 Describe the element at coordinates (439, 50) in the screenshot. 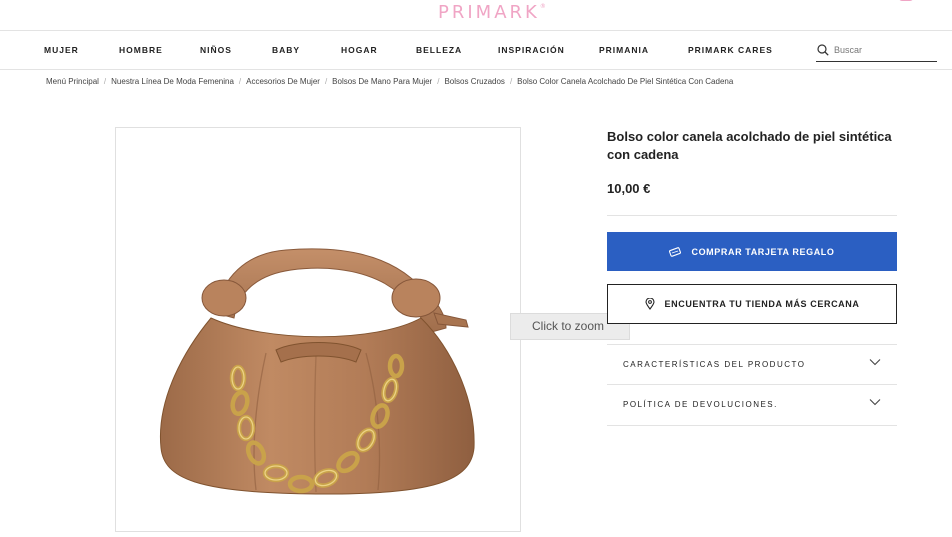

I see `nav-item-belleza: BELLEZA` at that location.